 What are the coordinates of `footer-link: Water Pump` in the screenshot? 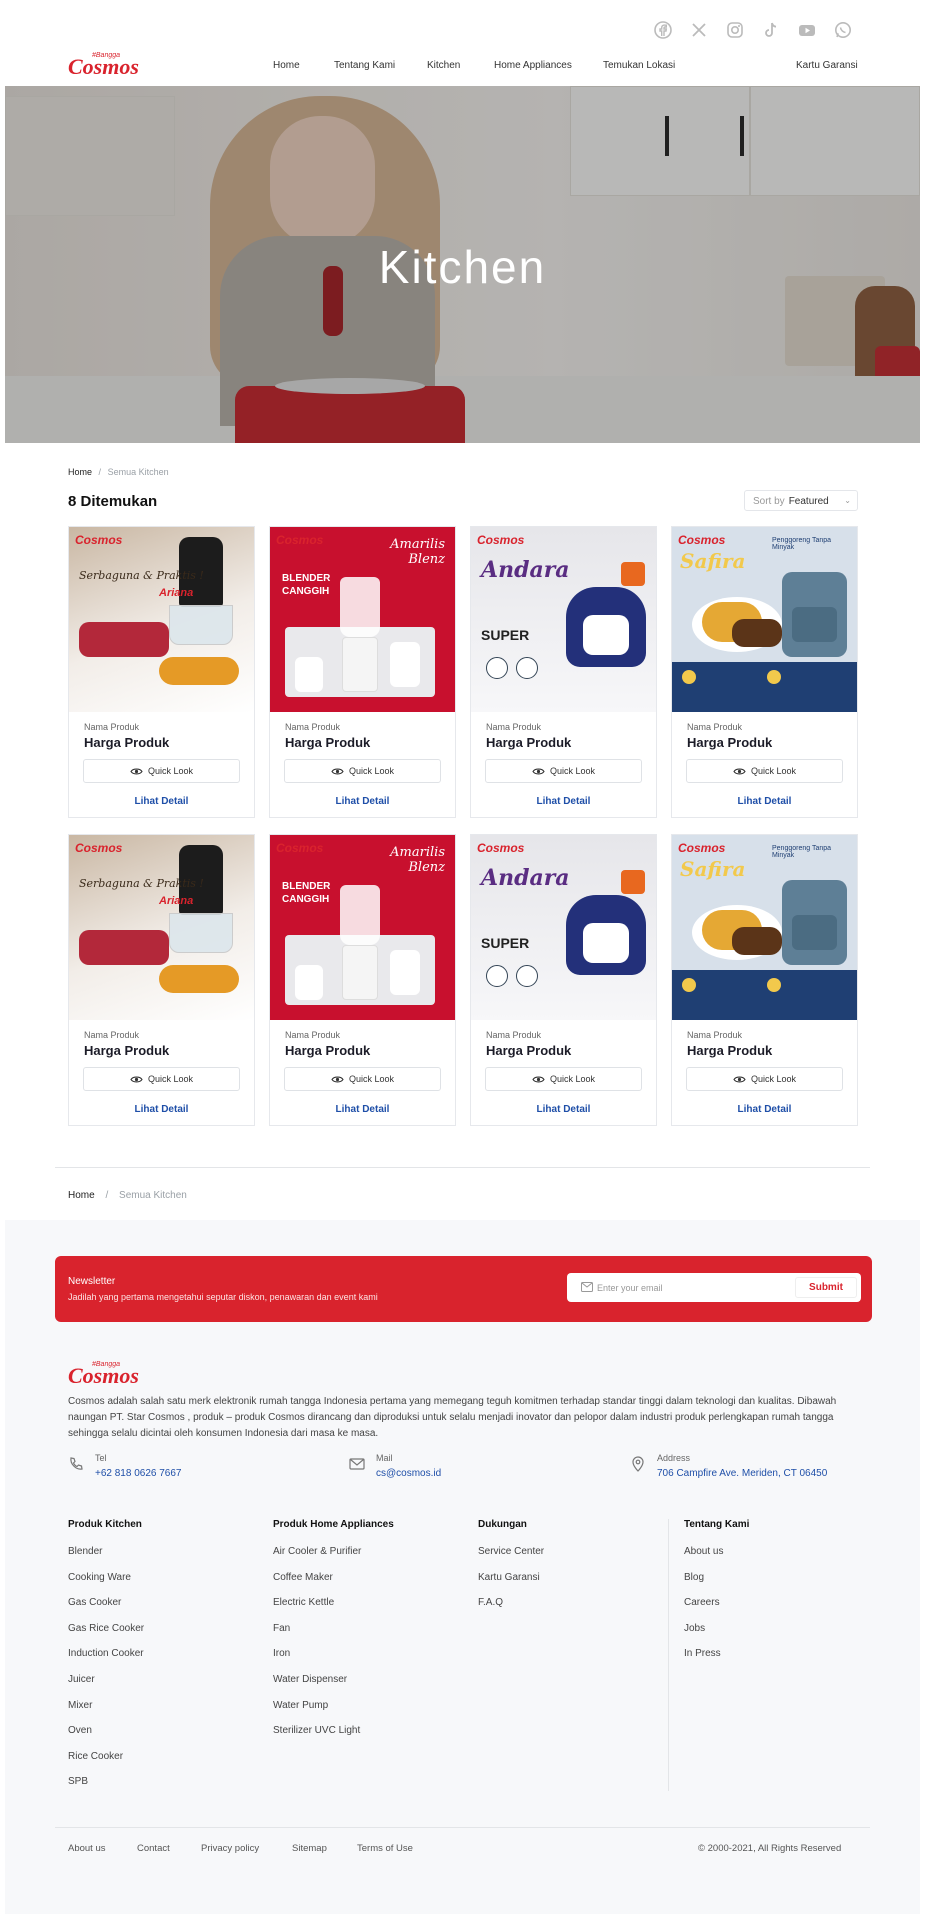 It's located at (333, 1713).